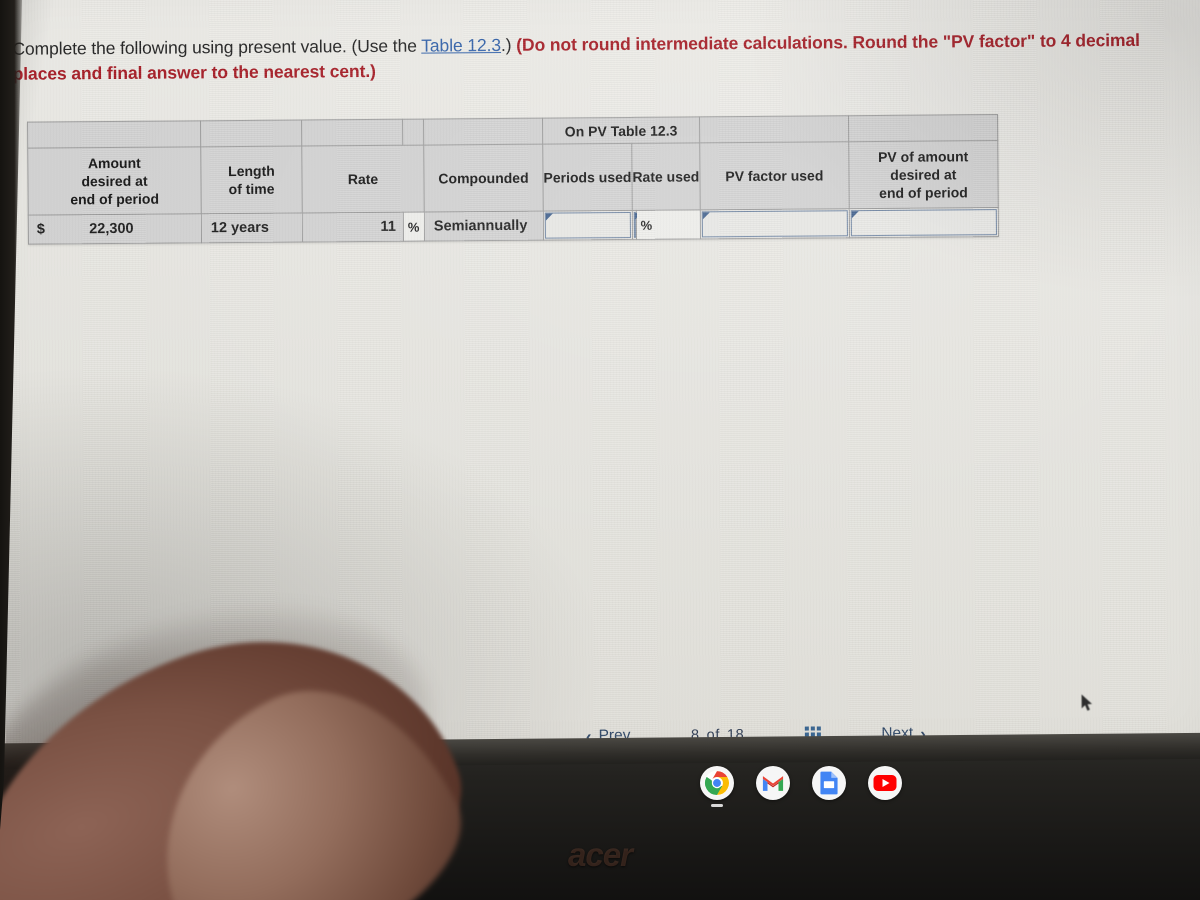  I want to click on header-pv-of-amount: PV of amount desired at end of period, so click(923, 174).